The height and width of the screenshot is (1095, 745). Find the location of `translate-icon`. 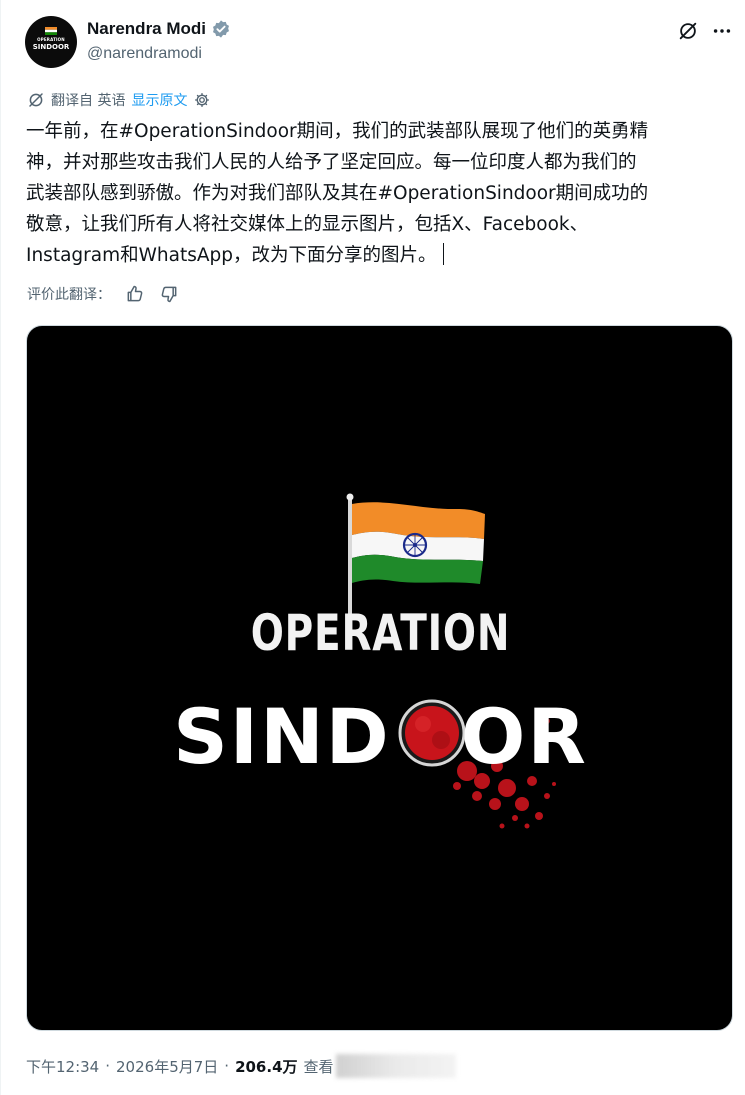

translate-icon is located at coordinates (36, 100).